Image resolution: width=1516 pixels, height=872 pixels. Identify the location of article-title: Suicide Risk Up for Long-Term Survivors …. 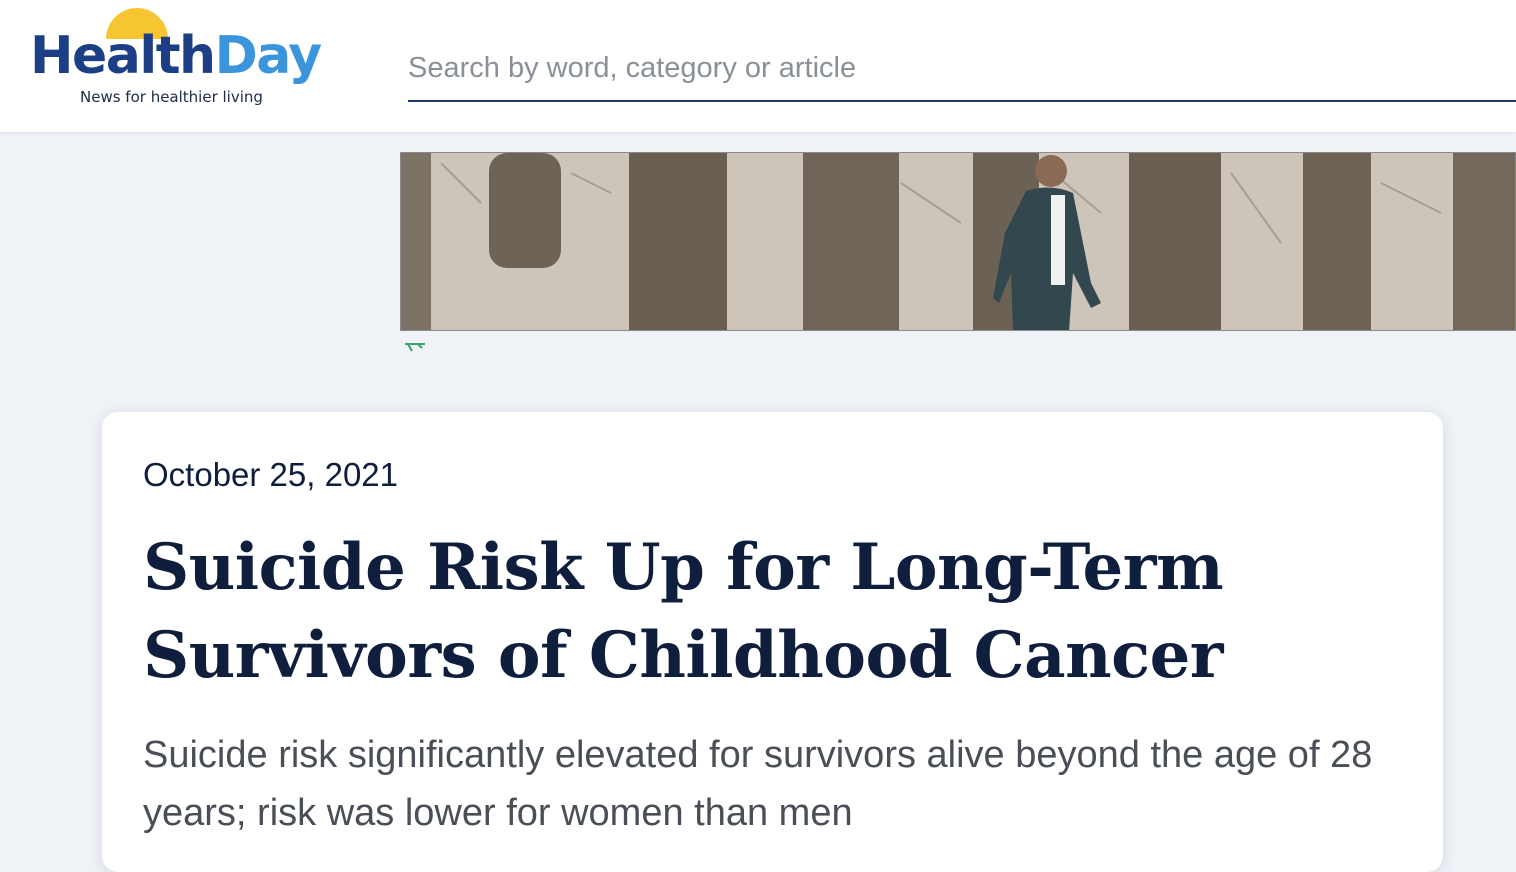
(683, 611).